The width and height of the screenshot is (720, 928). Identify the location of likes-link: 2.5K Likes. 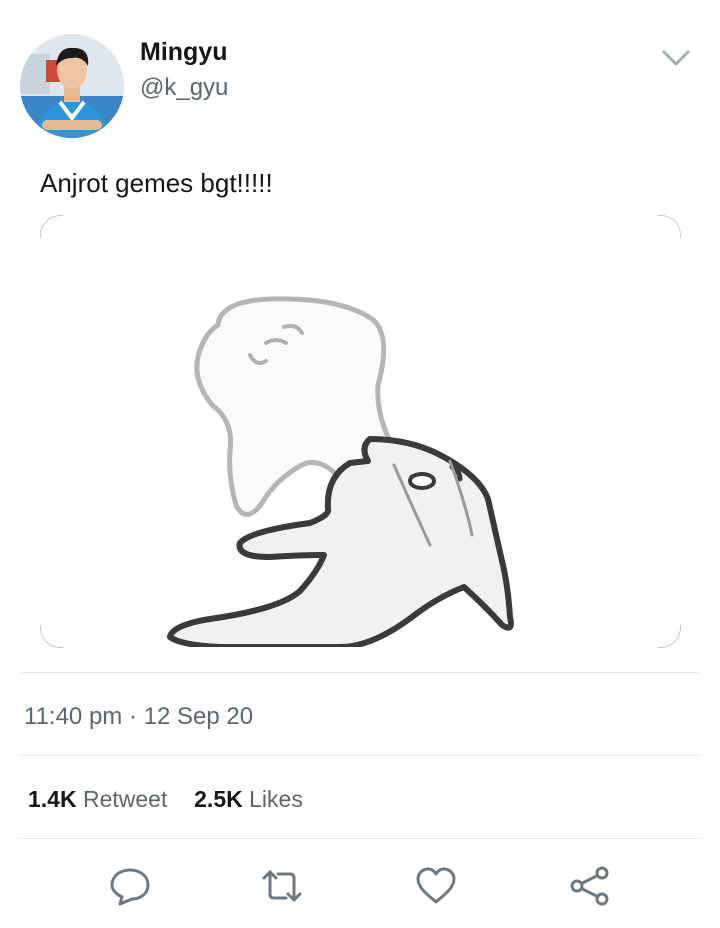
(248, 799).